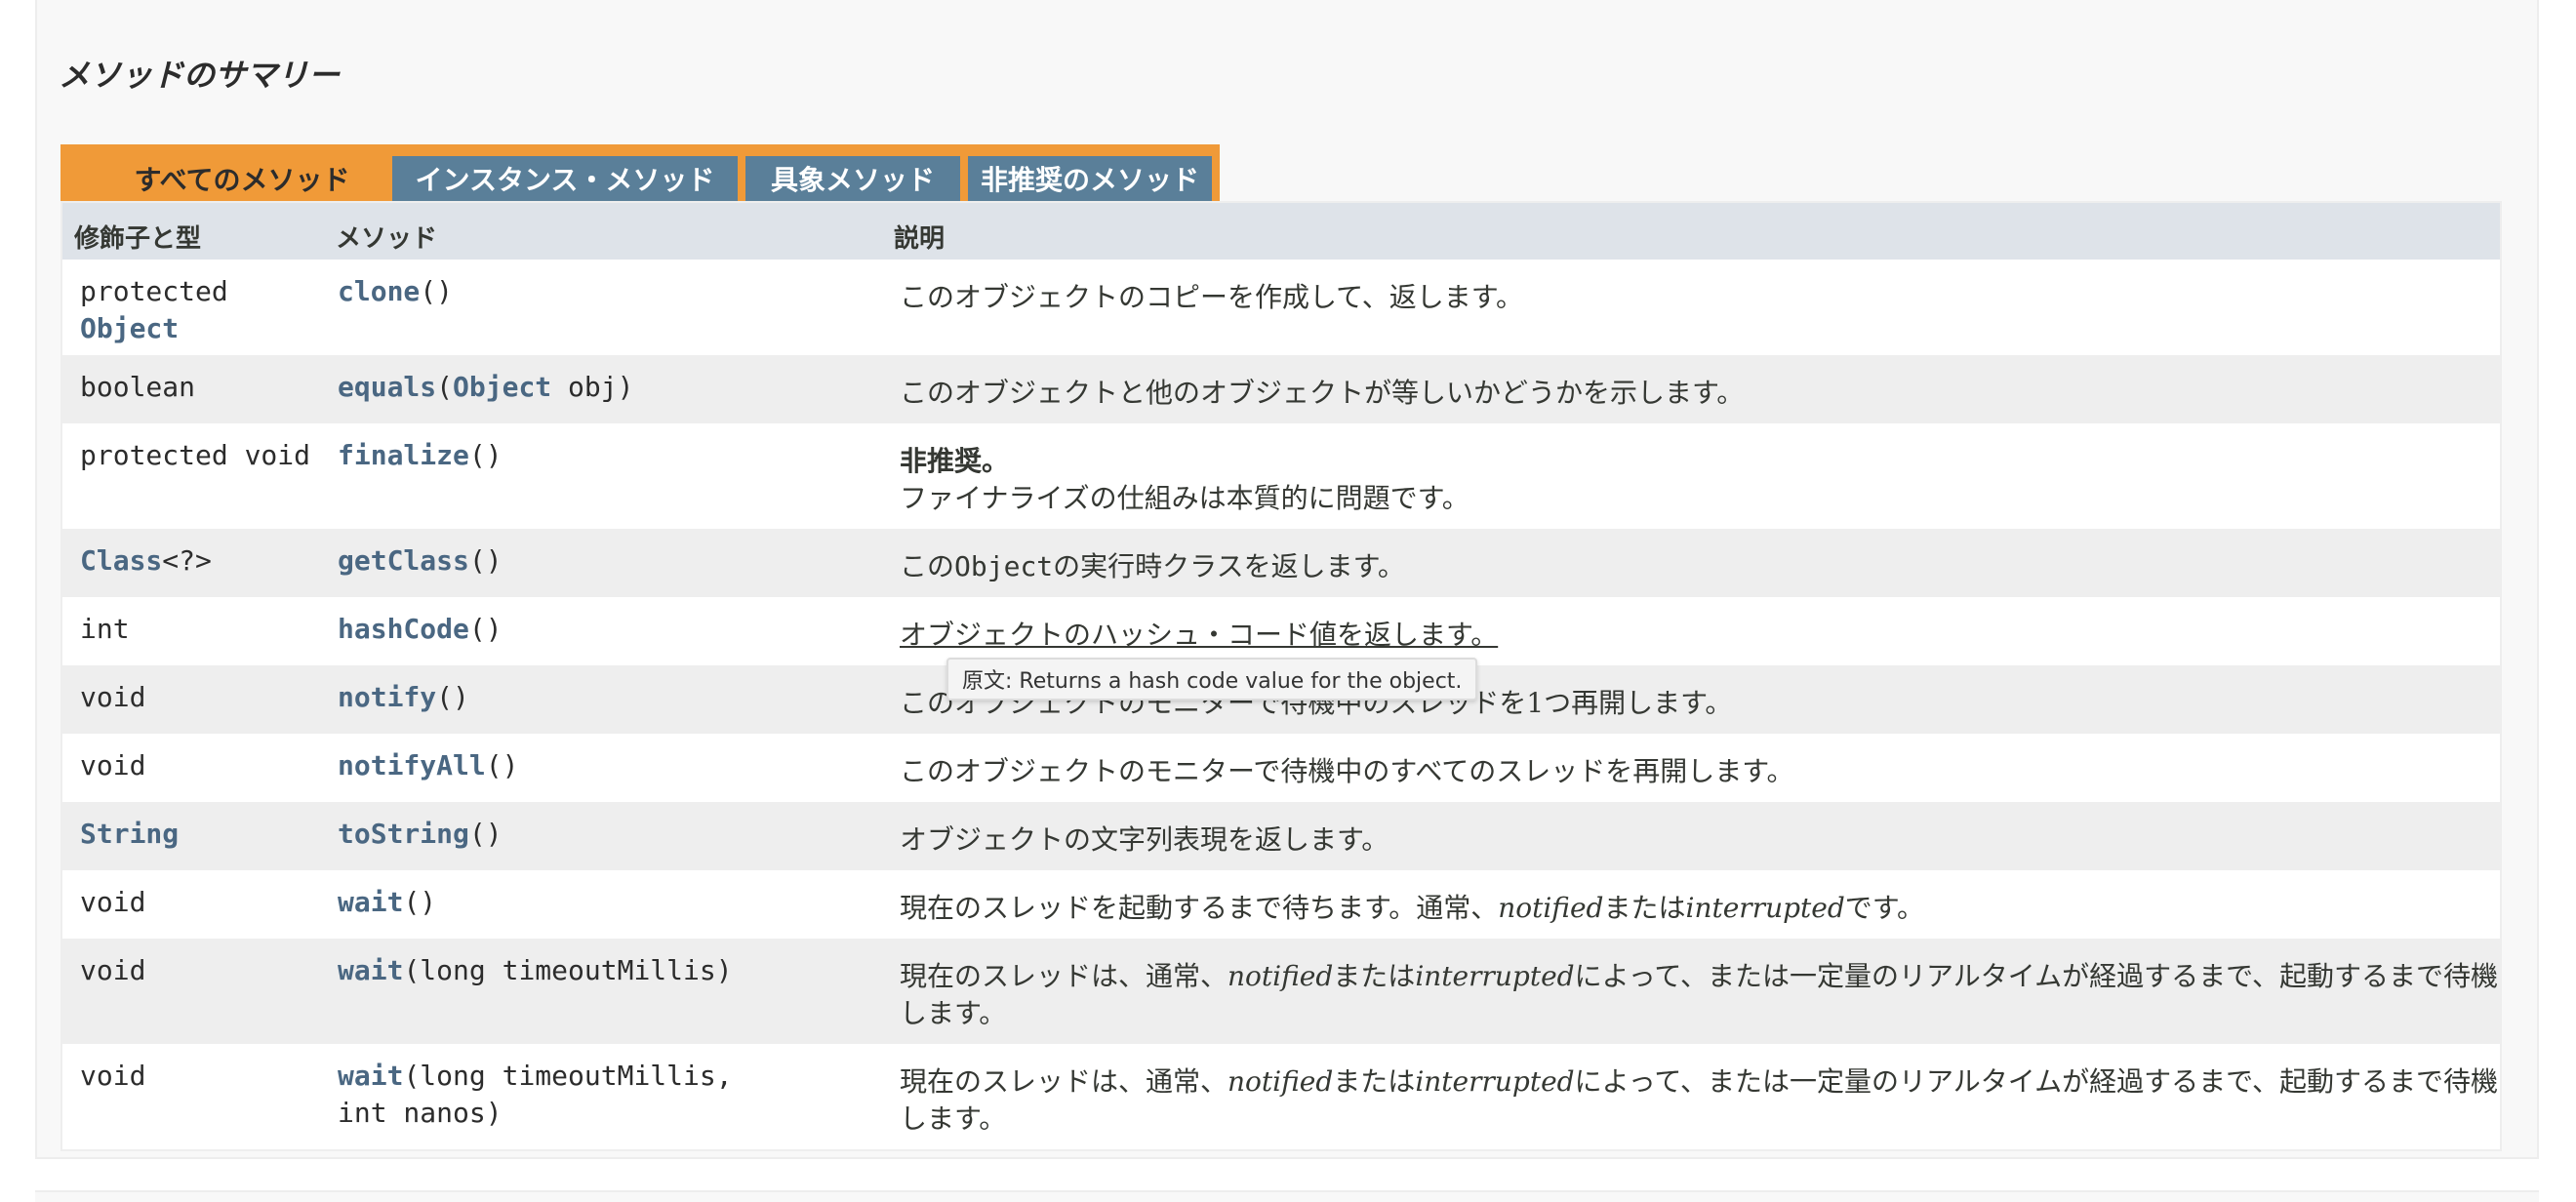 Image resolution: width=2576 pixels, height=1202 pixels. What do you see at coordinates (200, 75) in the screenshot?
I see `section-title: メソッドのサマリー` at bounding box center [200, 75].